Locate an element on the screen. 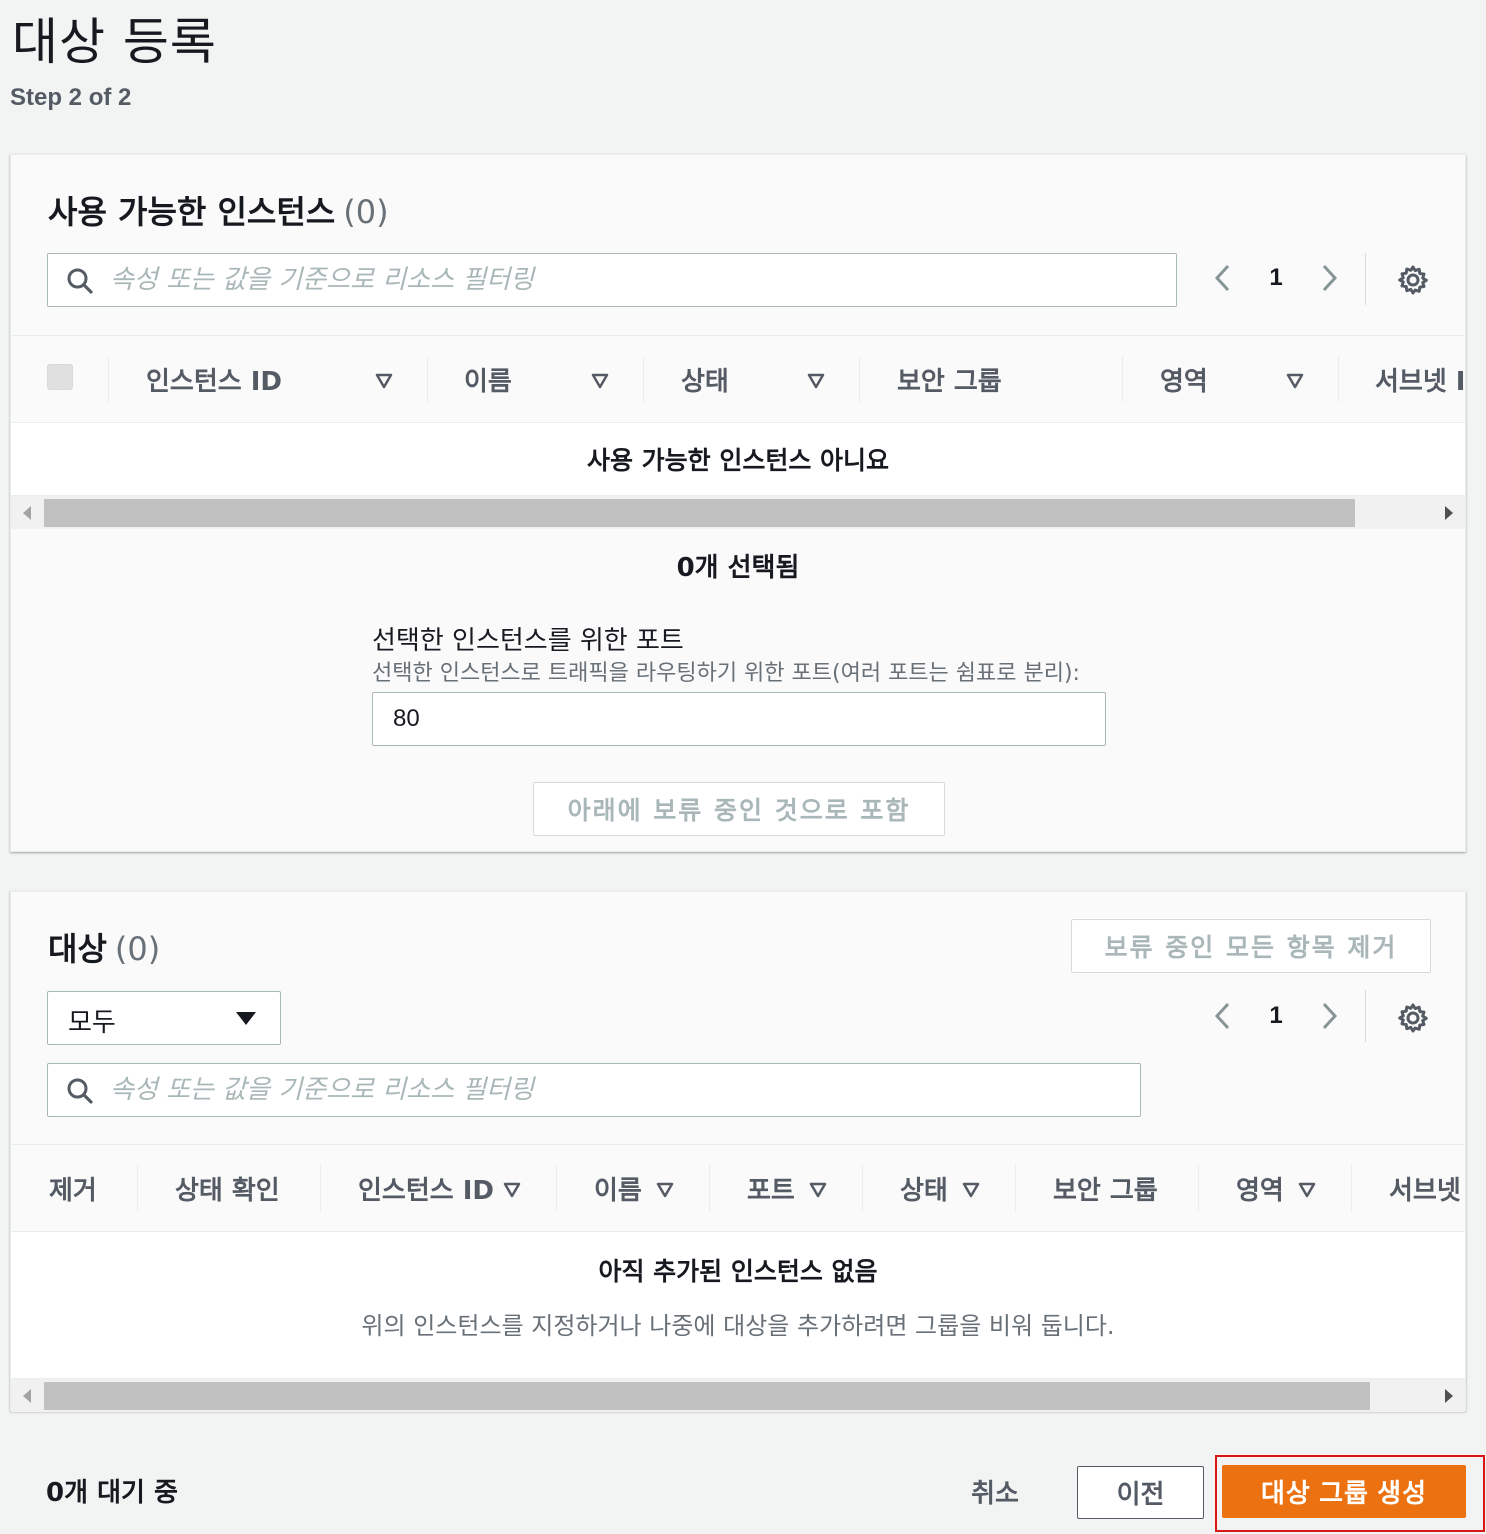 This screenshot has width=1486, height=1534. targets-title: 대상 is located at coordinates (77, 949).